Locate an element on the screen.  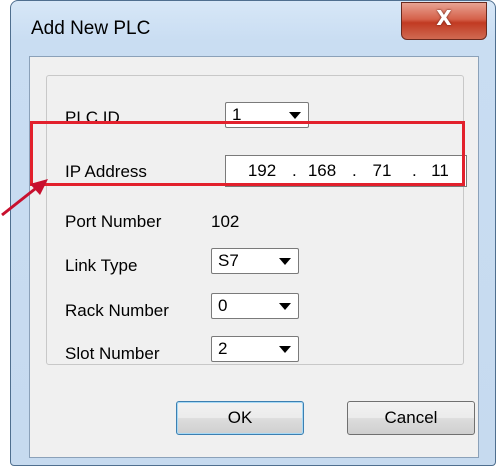
link-type-label: Link Type is located at coordinates (101, 265).